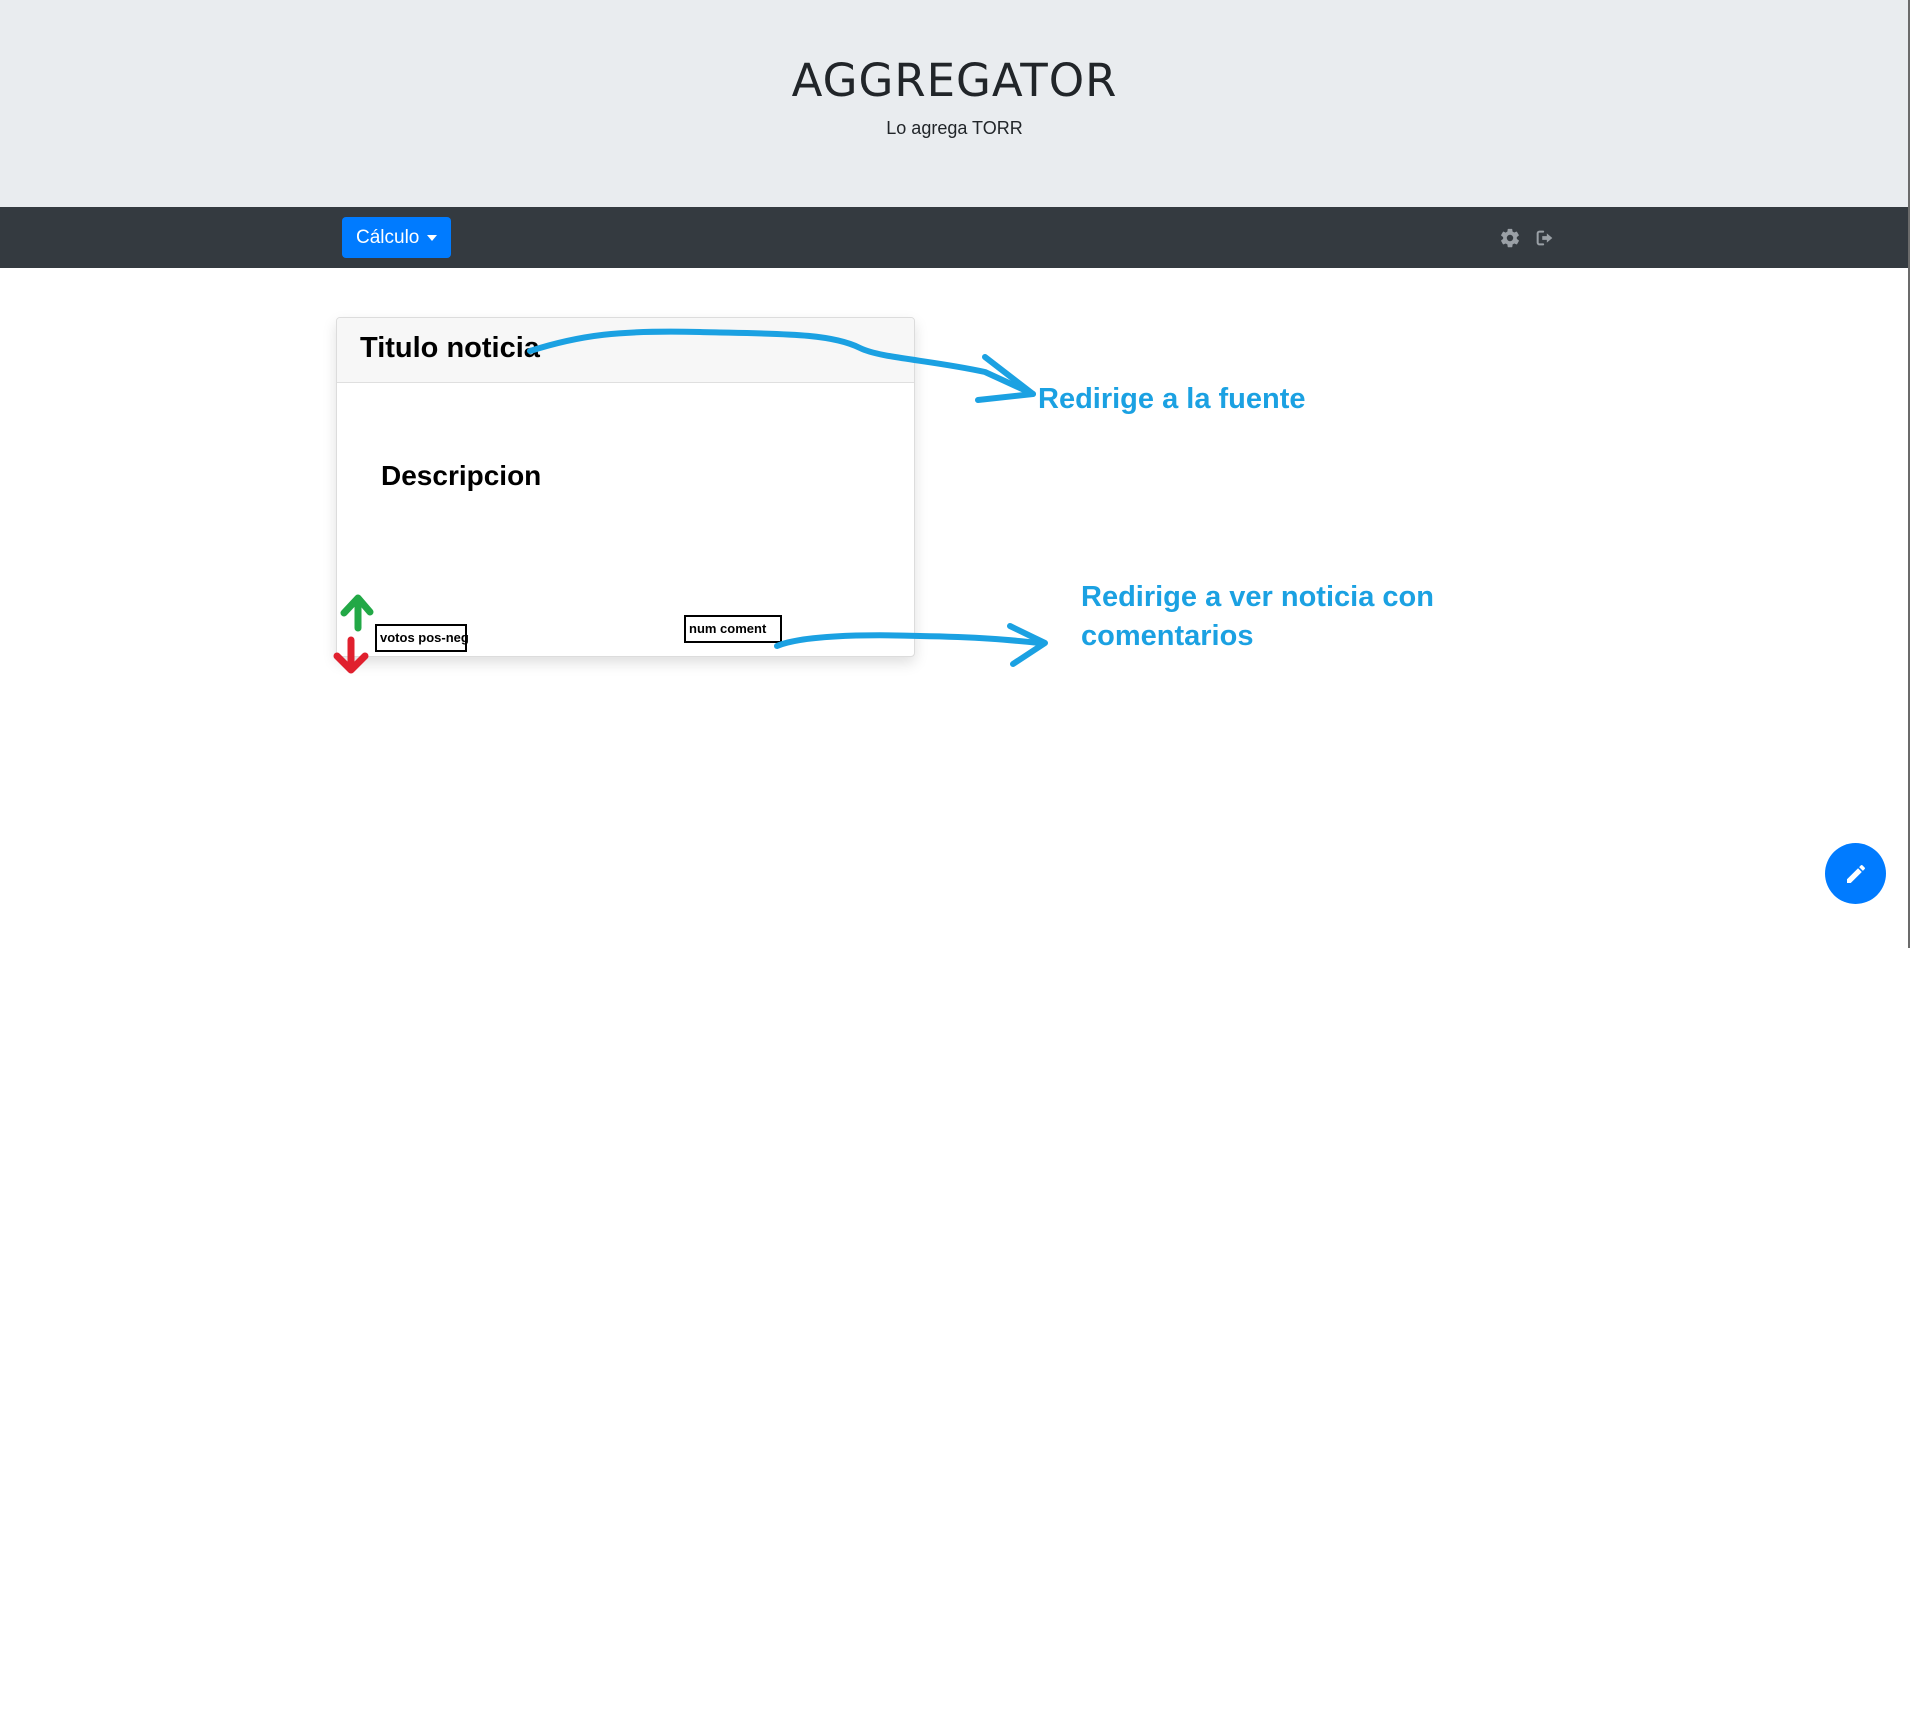  What do you see at coordinates (1172, 399) in the screenshot?
I see `annotation-source-note: Redirige a la fuente` at bounding box center [1172, 399].